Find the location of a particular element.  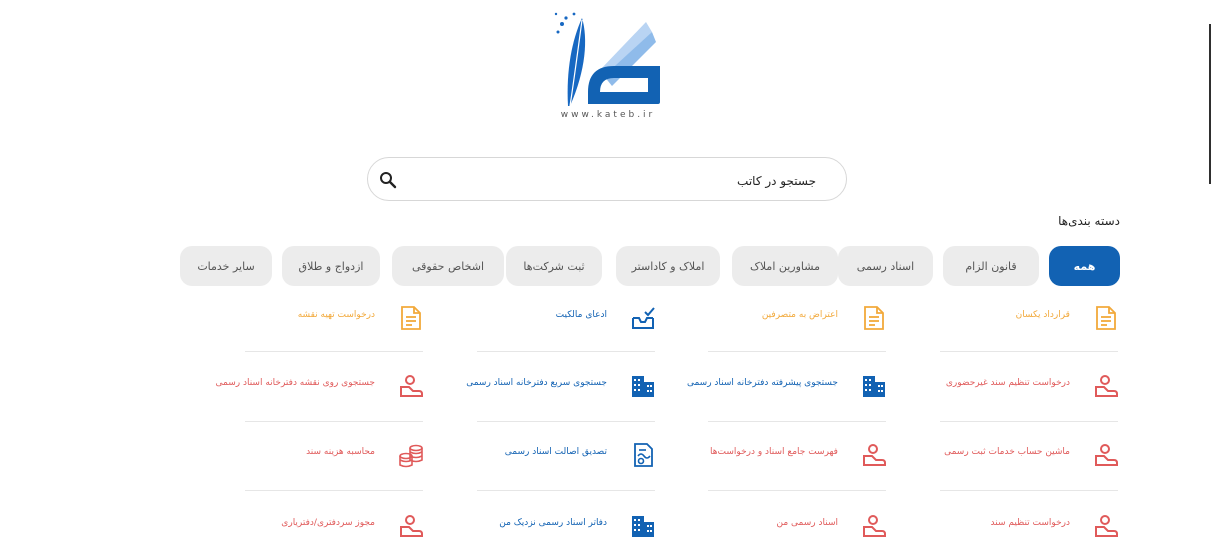

service-item-document-authenticity: تصدیق اصالت اسناد رسمی is located at coordinates (567, 455).